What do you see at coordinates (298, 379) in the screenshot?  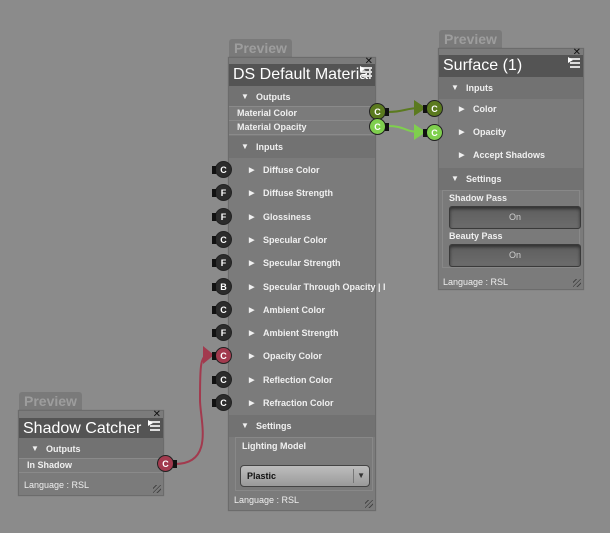 I see `input-label: Reflection Color` at bounding box center [298, 379].